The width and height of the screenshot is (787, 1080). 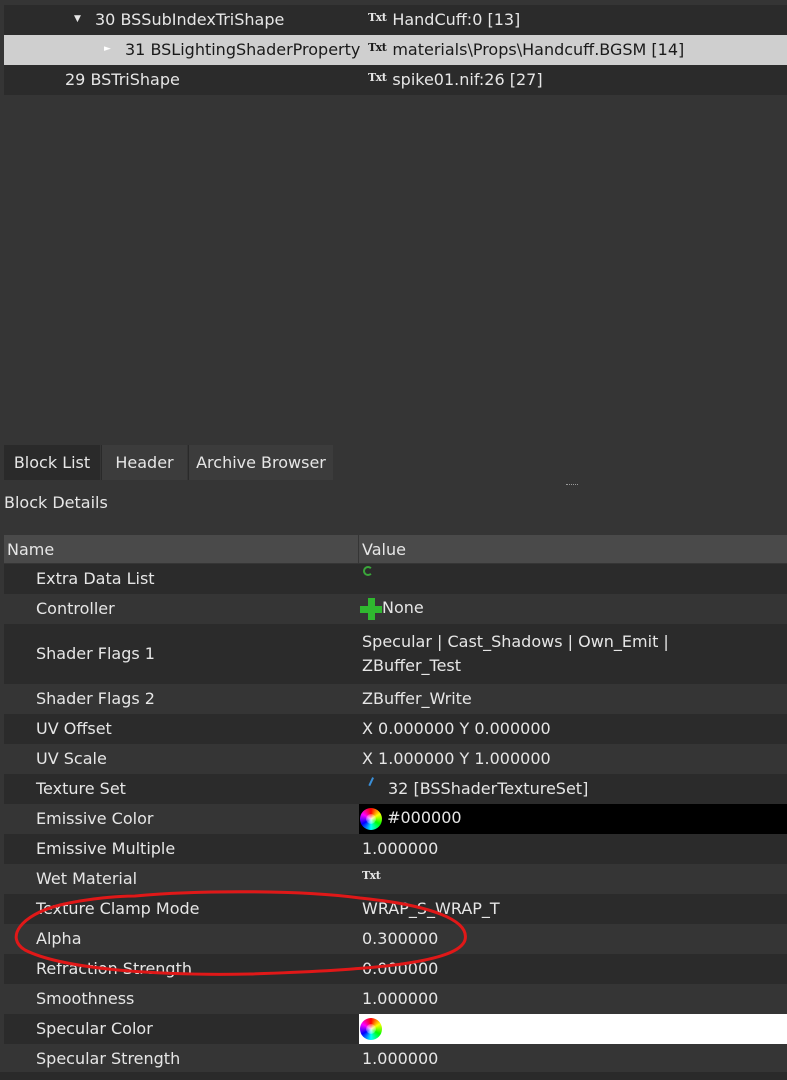 I want to click on row-value-line2: ZBuffer_Test, so click(x=412, y=665).